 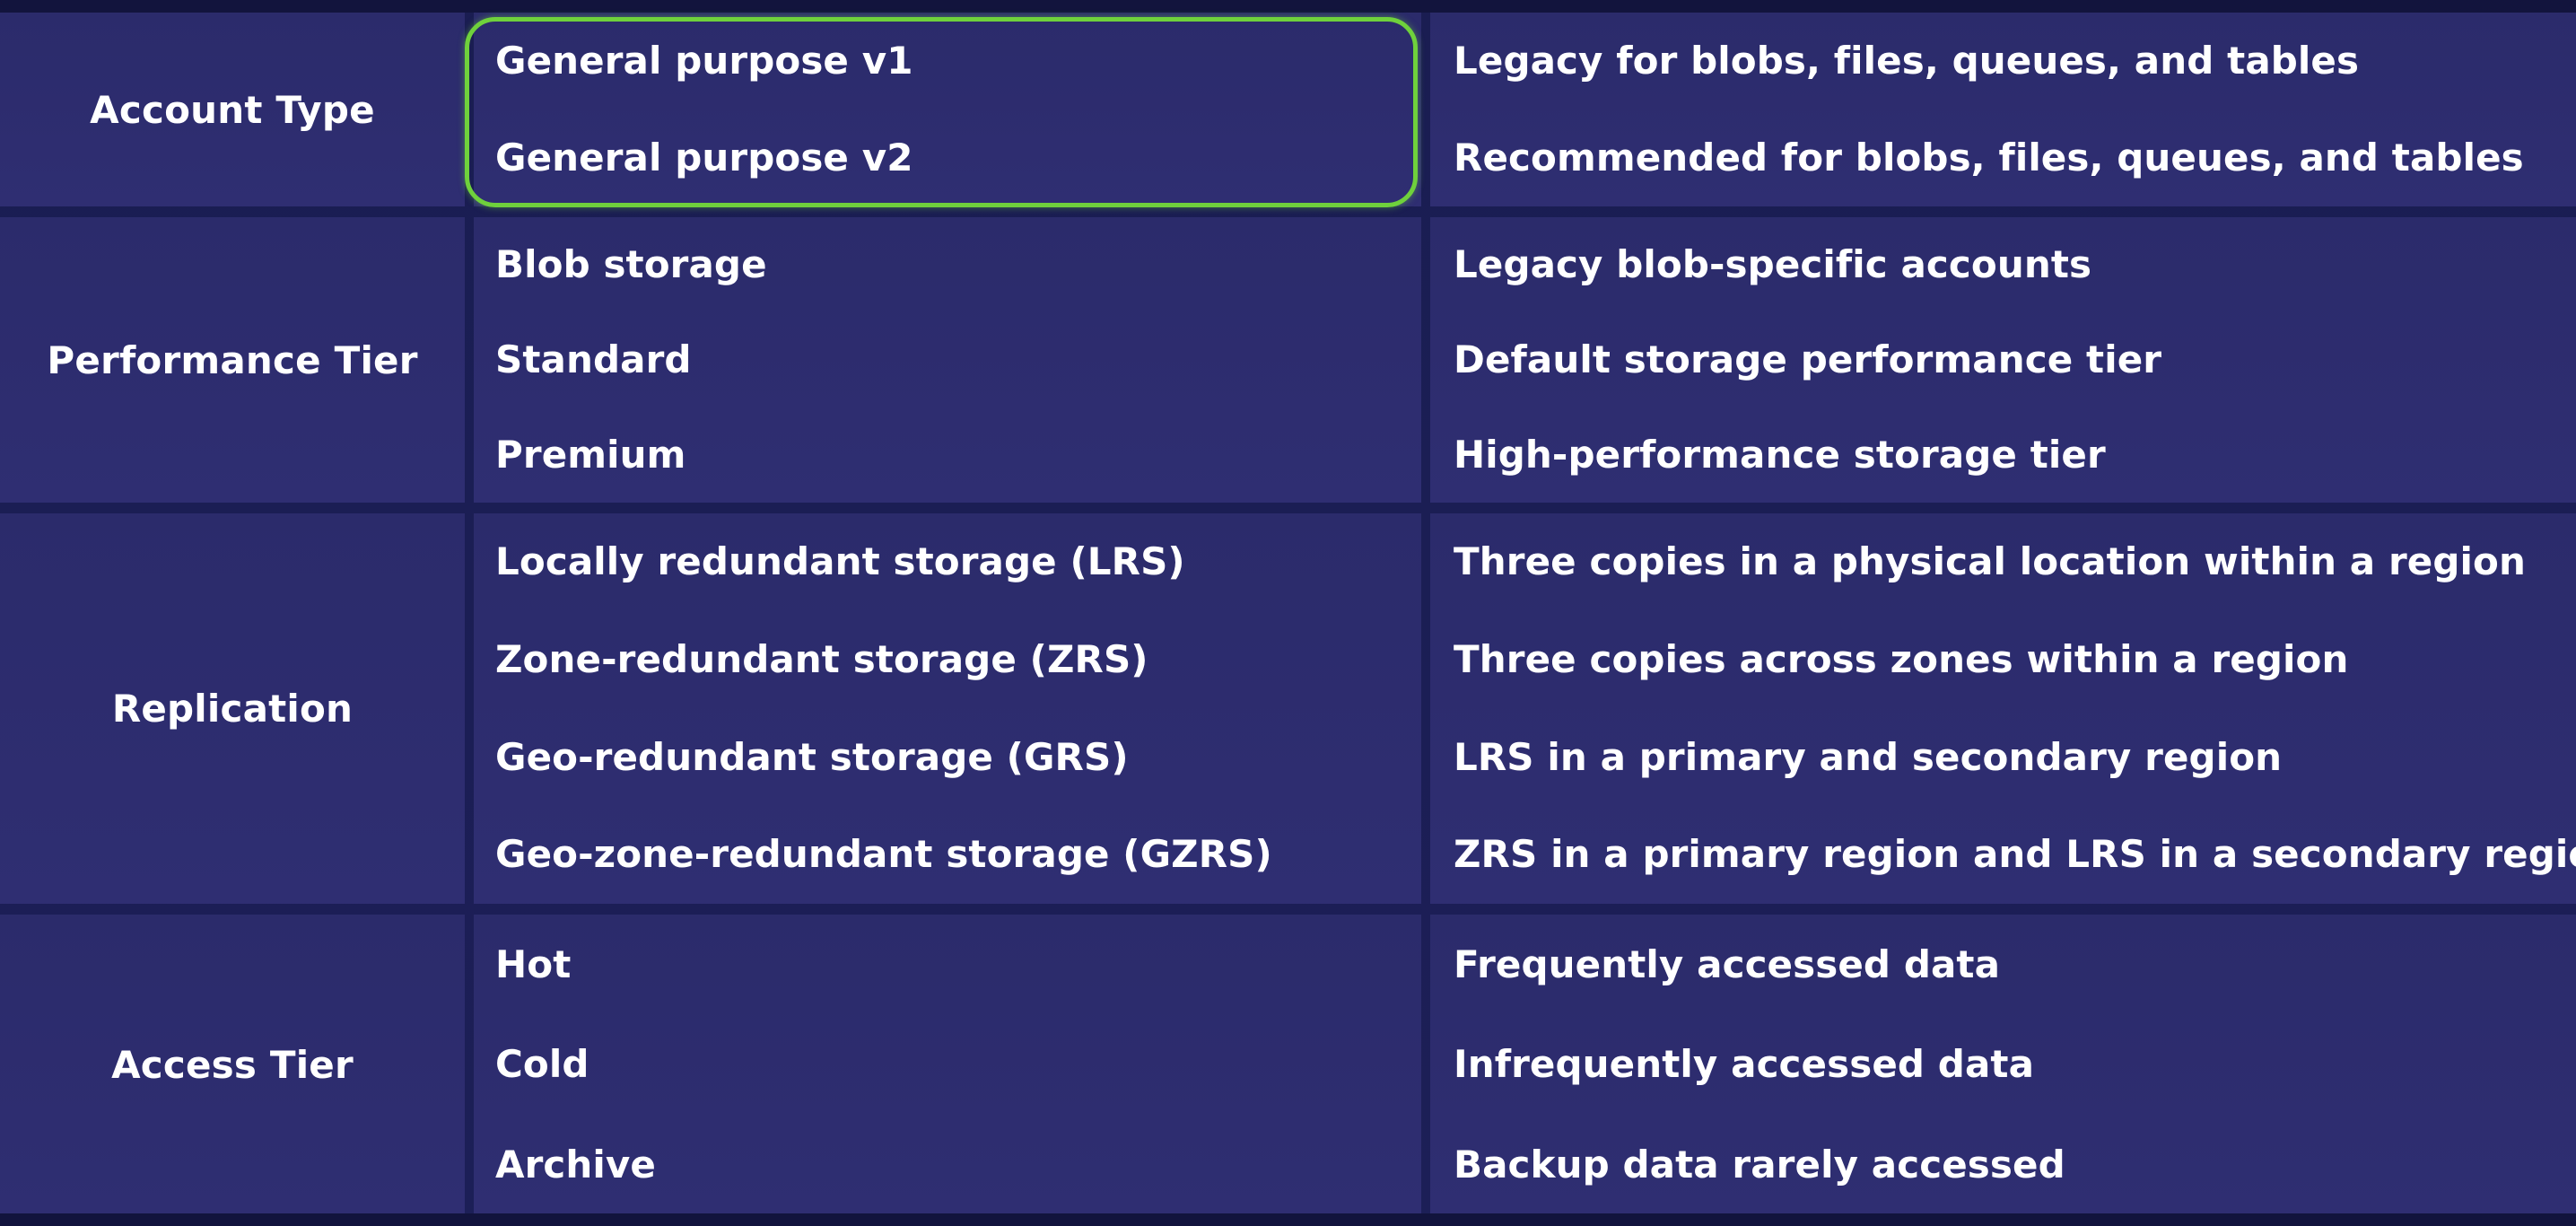 What do you see at coordinates (575, 1165) in the screenshot?
I see `option-item: Archive` at bounding box center [575, 1165].